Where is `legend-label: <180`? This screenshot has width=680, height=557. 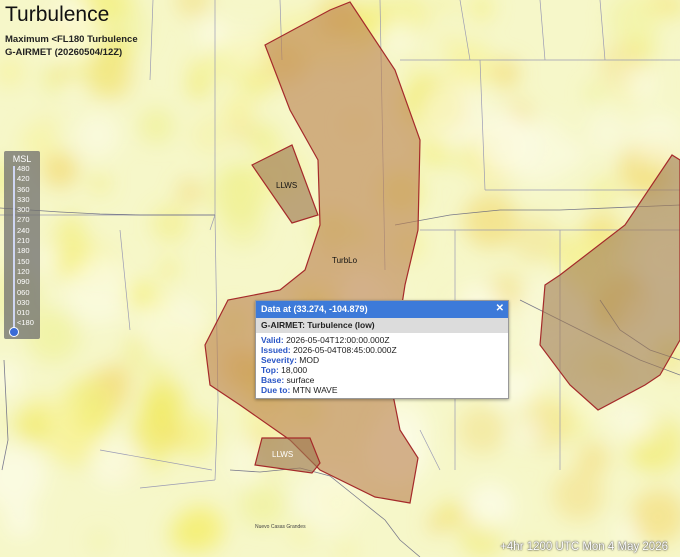
legend-label: <180 is located at coordinates (25, 323).